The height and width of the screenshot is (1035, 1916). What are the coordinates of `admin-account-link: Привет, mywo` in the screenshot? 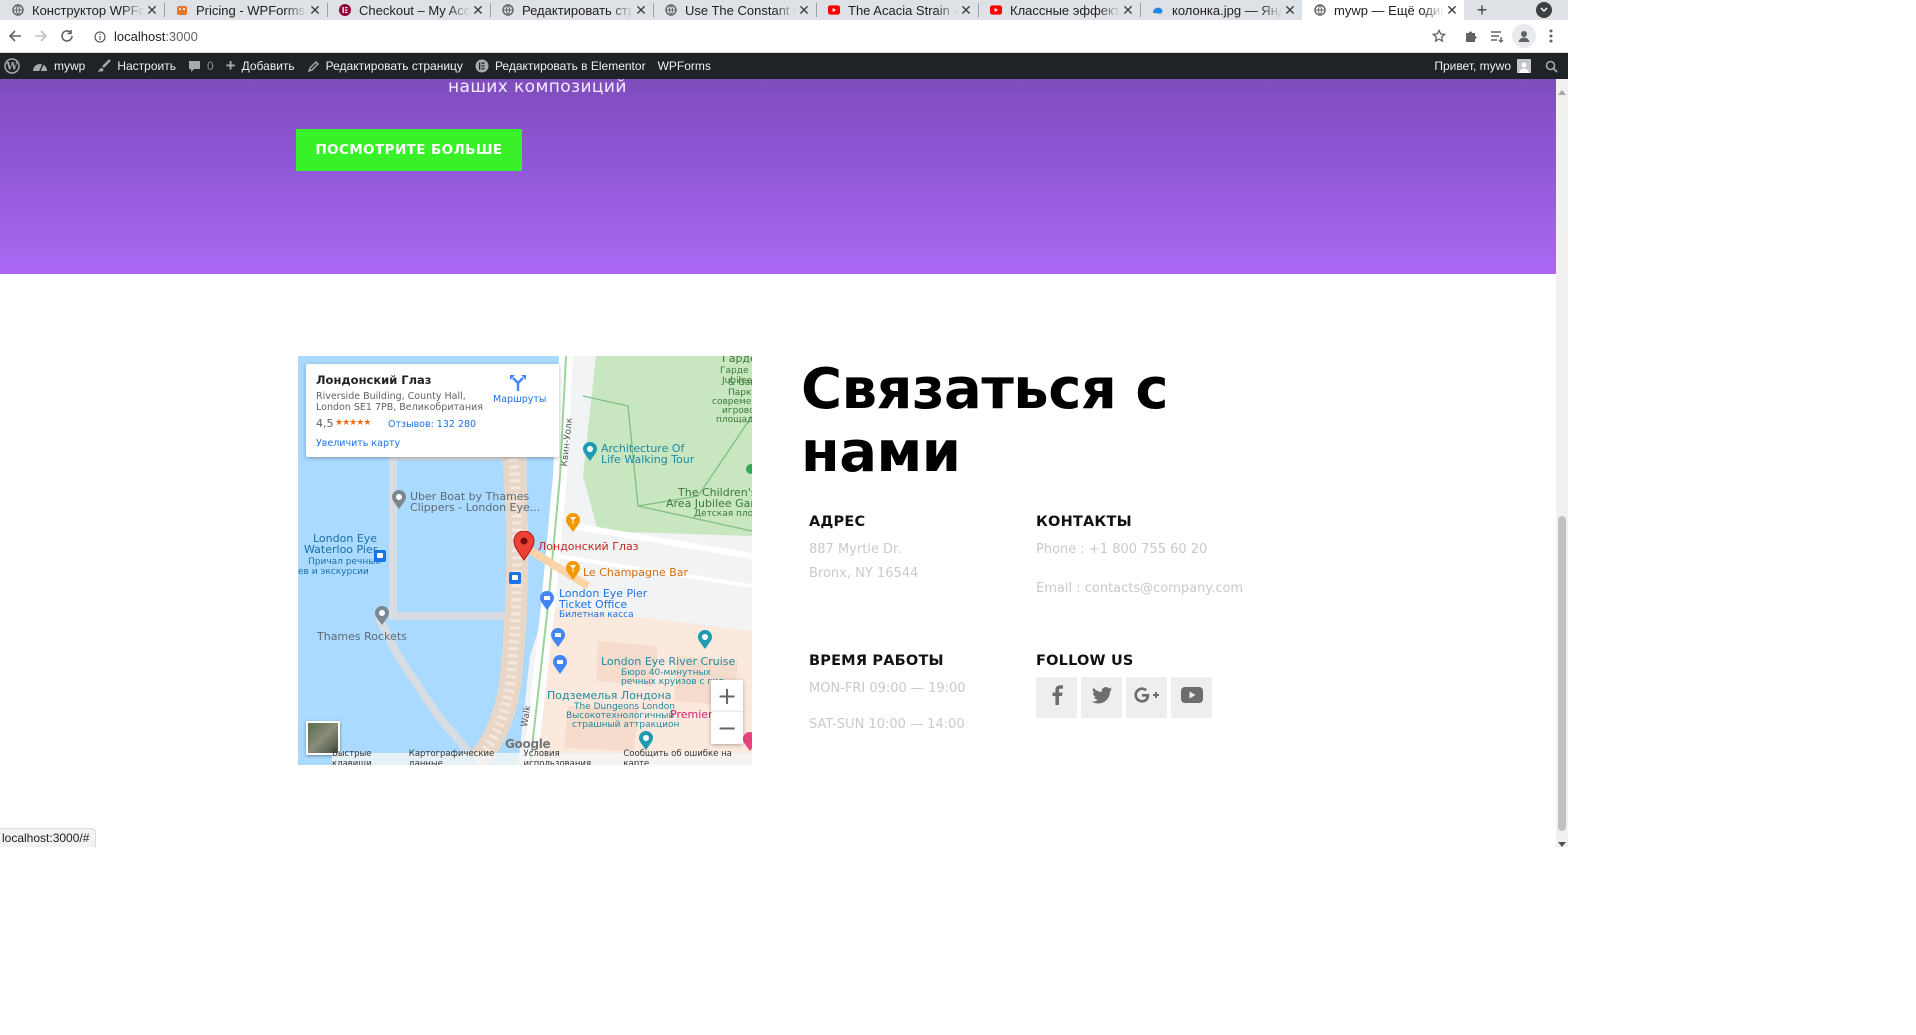 It's located at (1482, 66).